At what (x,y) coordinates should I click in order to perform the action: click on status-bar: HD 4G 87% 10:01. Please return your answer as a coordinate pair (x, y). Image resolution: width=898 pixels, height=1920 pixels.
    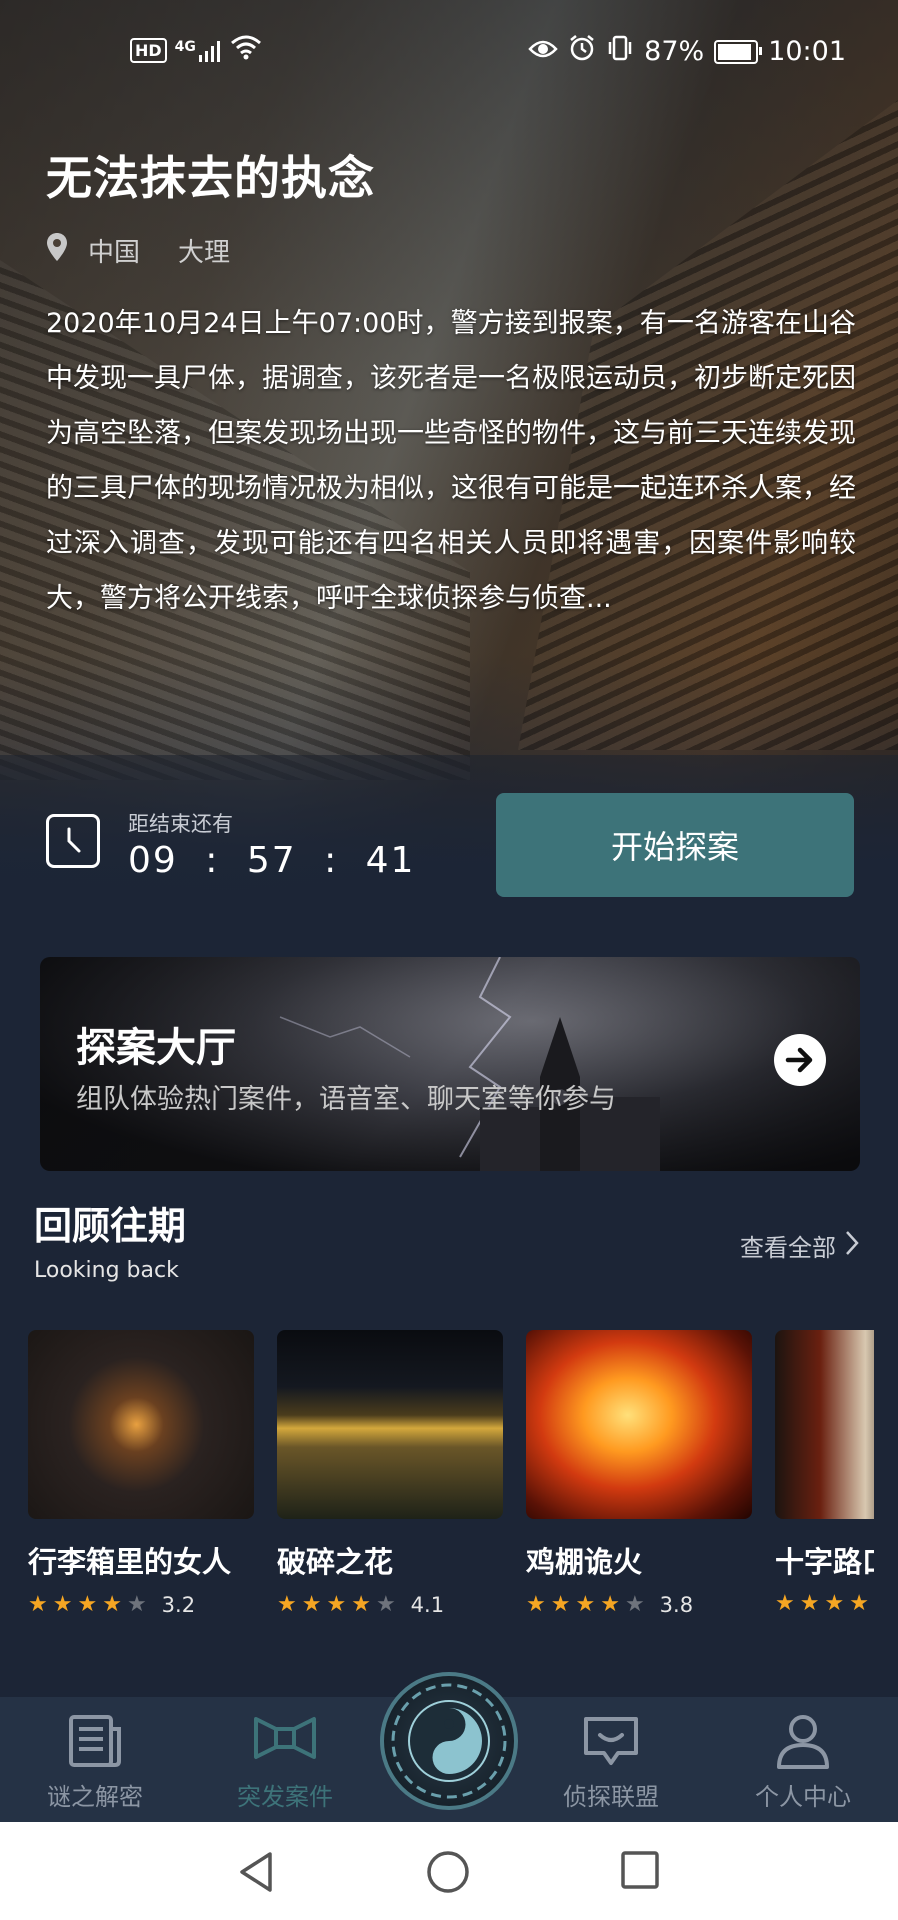
    Looking at the image, I should click on (449, 50).